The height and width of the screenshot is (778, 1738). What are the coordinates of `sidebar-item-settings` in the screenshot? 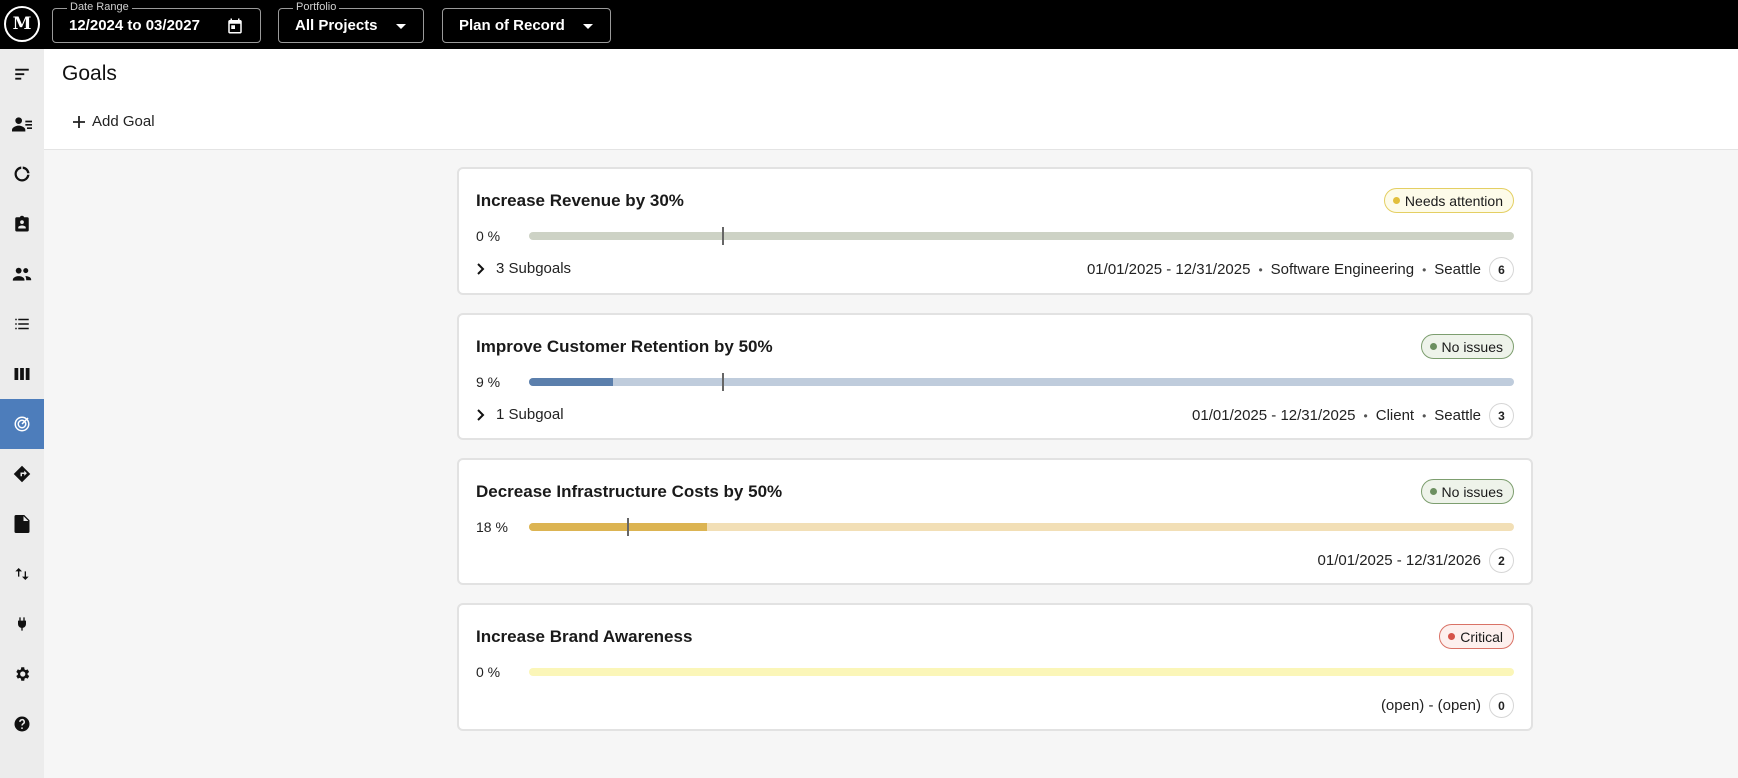 It's located at (22, 674).